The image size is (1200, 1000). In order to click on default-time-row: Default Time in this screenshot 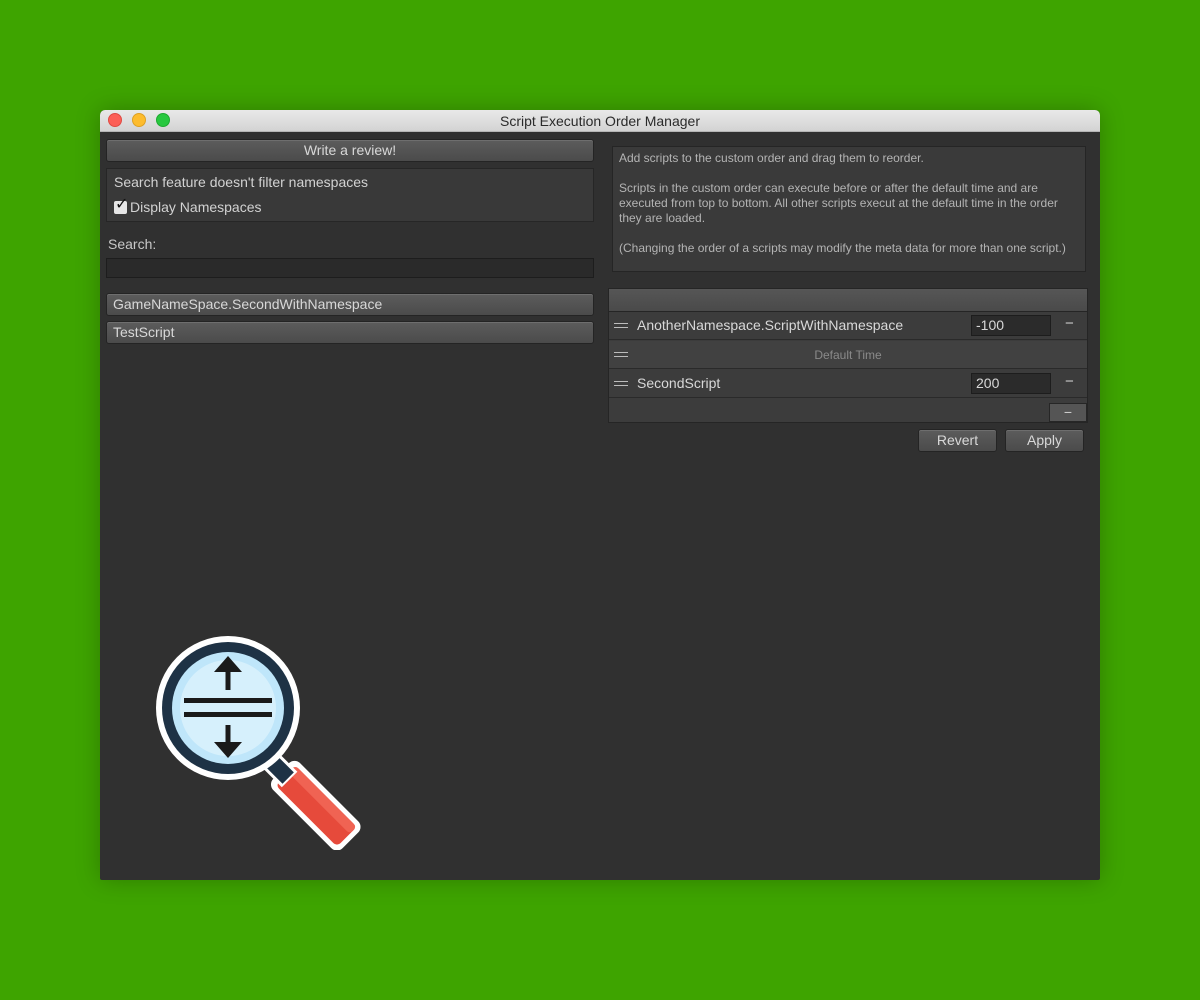, I will do `click(848, 355)`.